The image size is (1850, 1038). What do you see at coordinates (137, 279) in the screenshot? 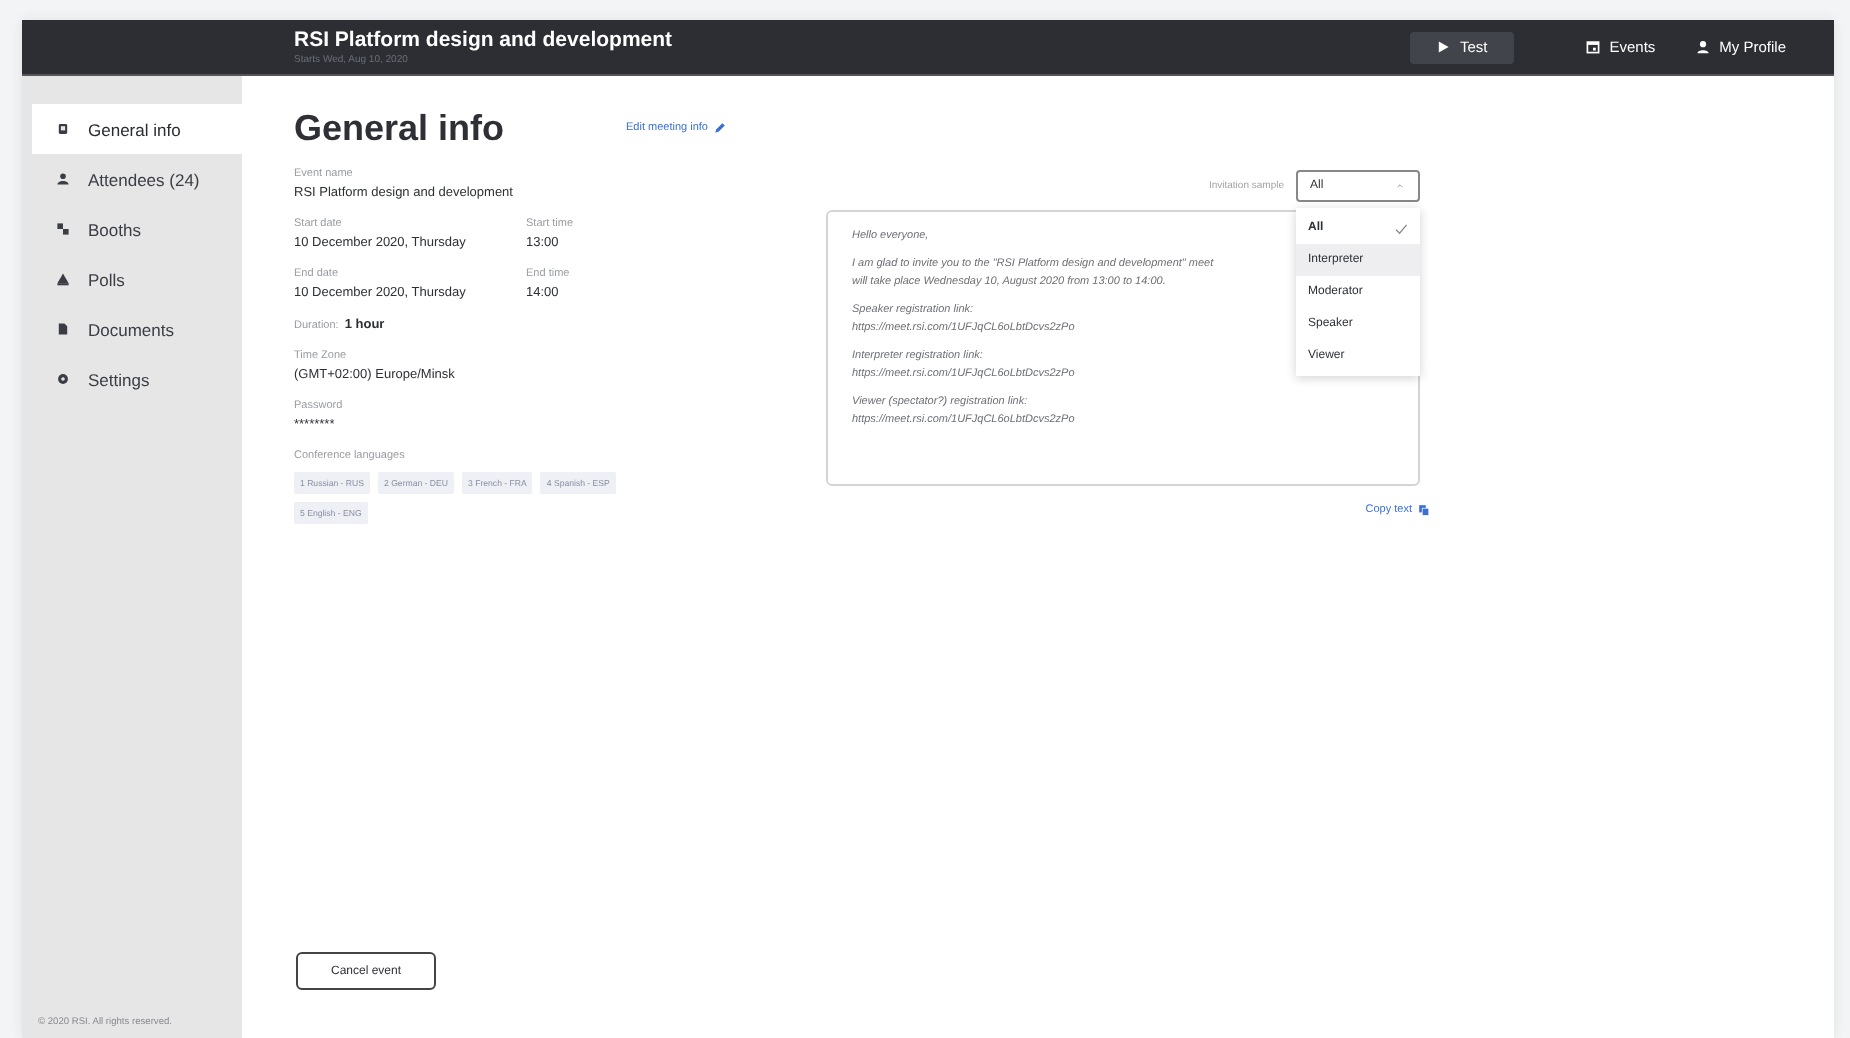
I see `sidebar-item: Polls` at bounding box center [137, 279].